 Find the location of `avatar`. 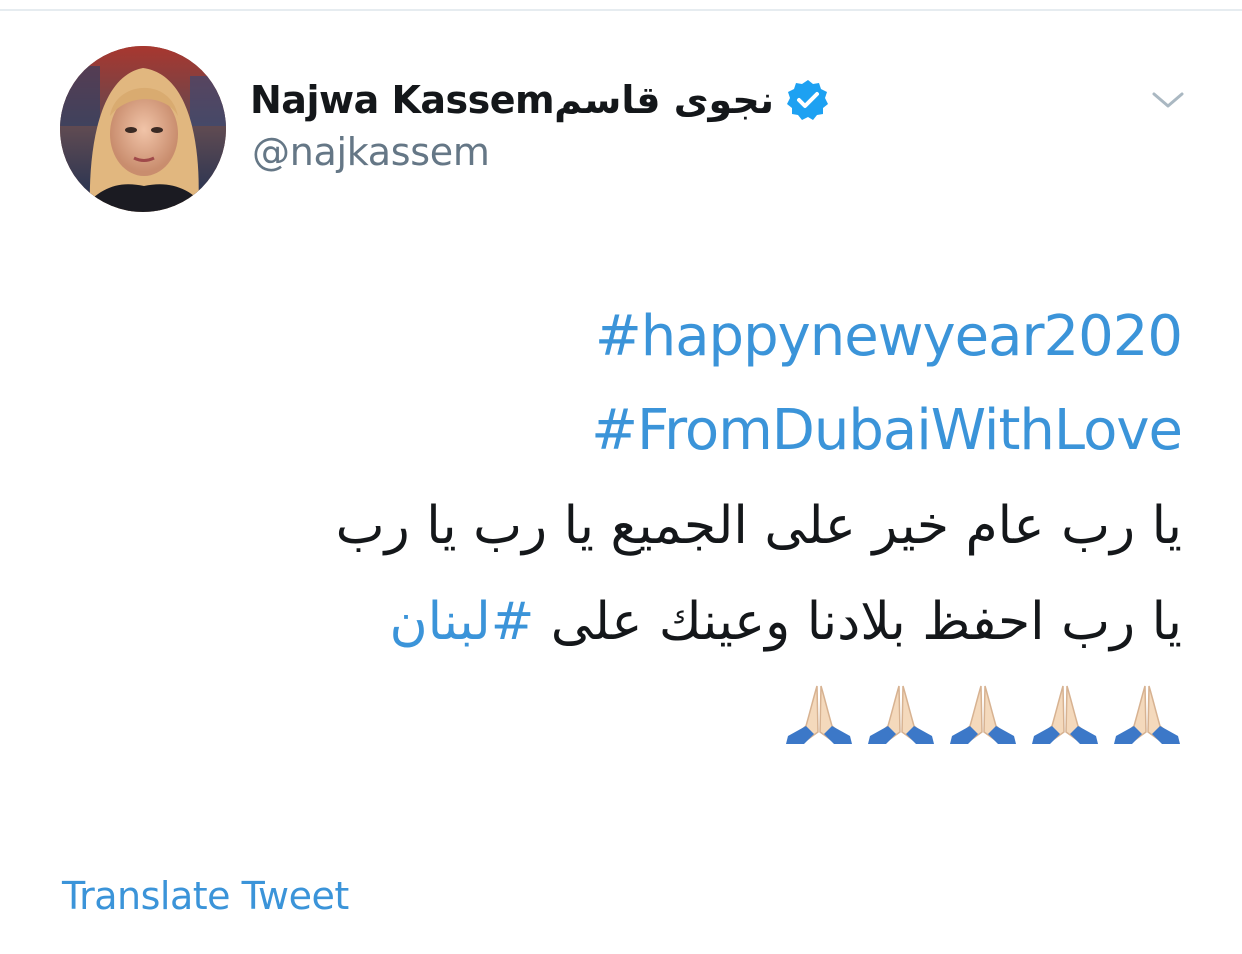

avatar is located at coordinates (143, 129).